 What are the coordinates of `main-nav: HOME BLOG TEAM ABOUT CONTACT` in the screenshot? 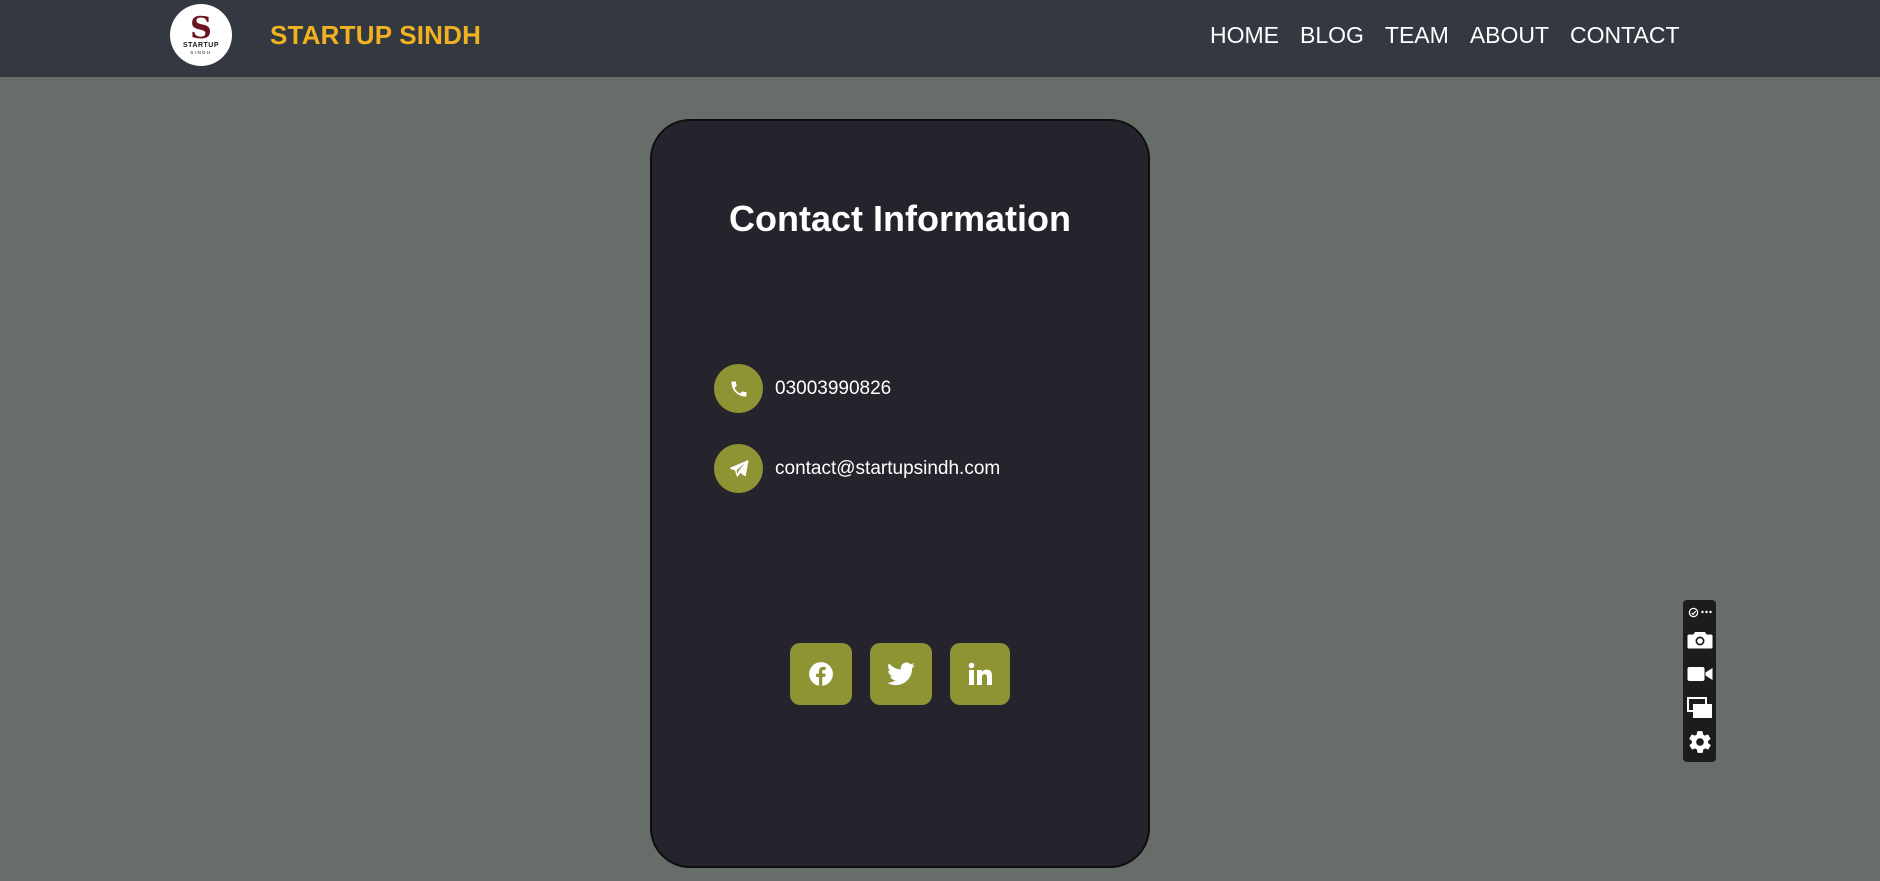 It's located at (1455, 35).